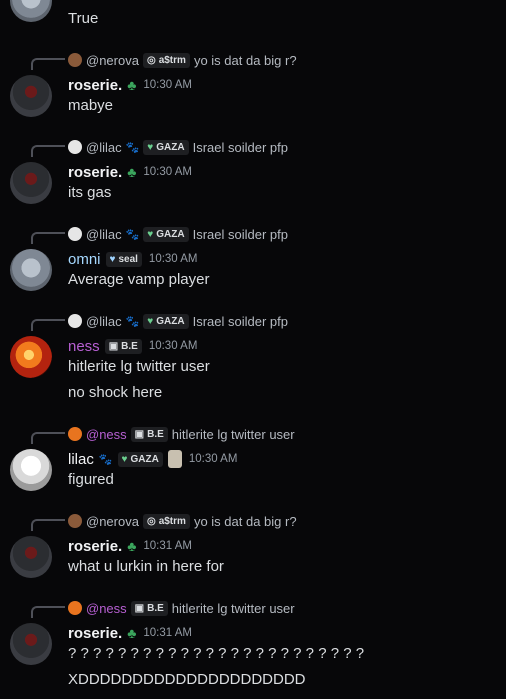 The image size is (506, 699). I want to click on message-text: what u lurkin in here for, so click(146, 566).